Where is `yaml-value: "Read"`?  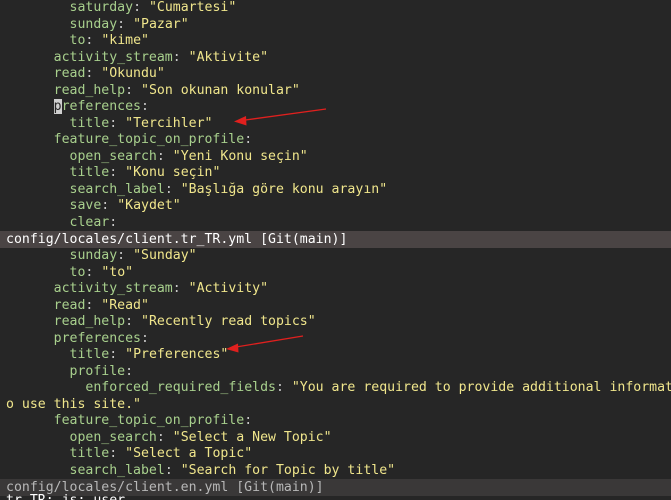 yaml-value: "Read" is located at coordinates (125, 305).